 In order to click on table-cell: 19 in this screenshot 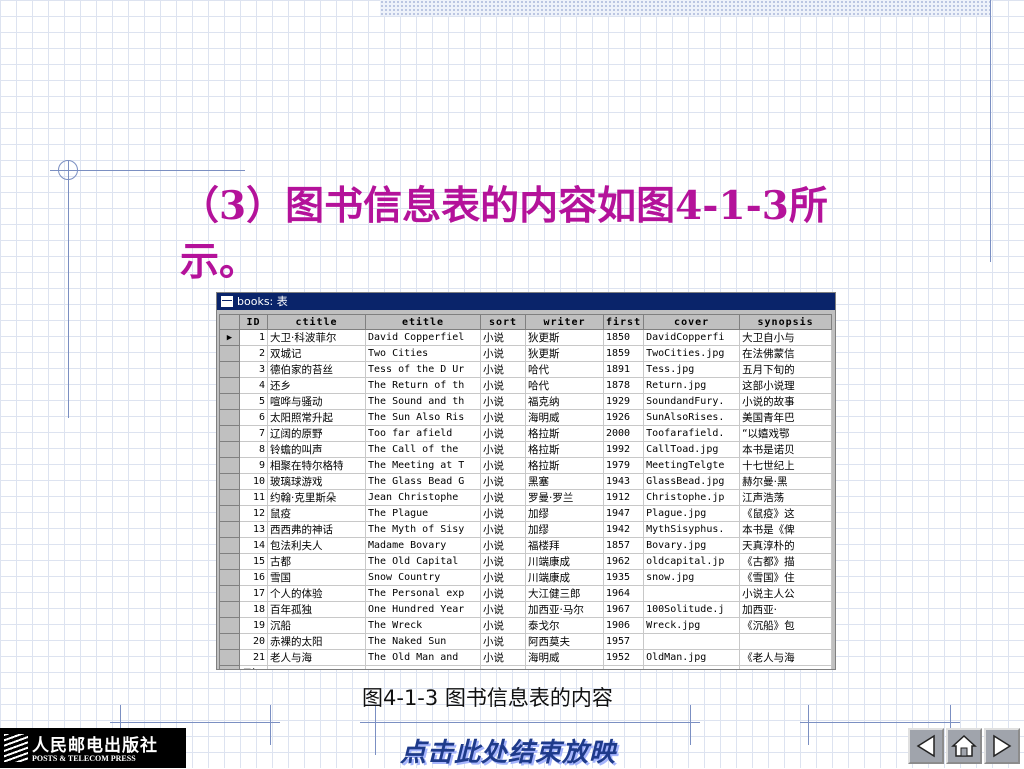, I will do `click(253, 625)`.